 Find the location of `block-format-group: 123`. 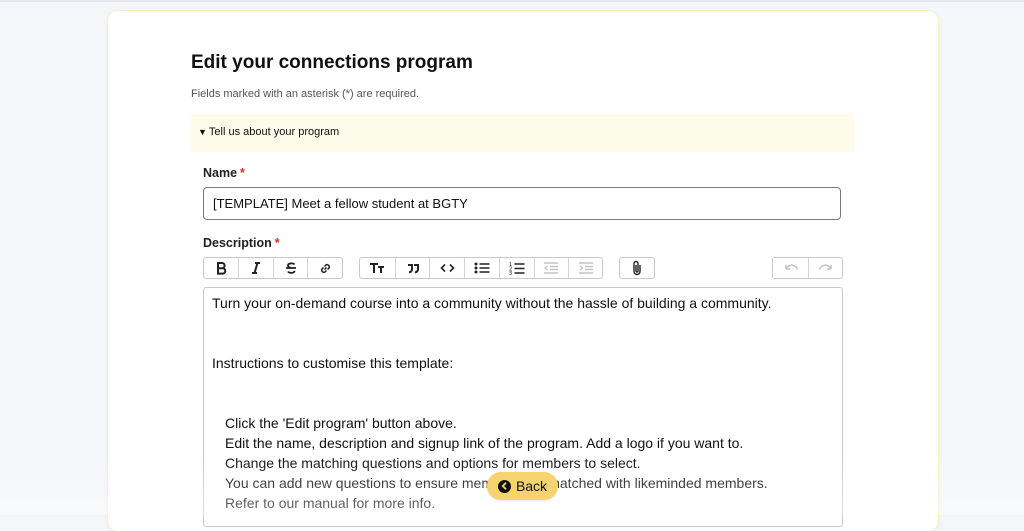

block-format-group: 123 is located at coordinates (481, 268).